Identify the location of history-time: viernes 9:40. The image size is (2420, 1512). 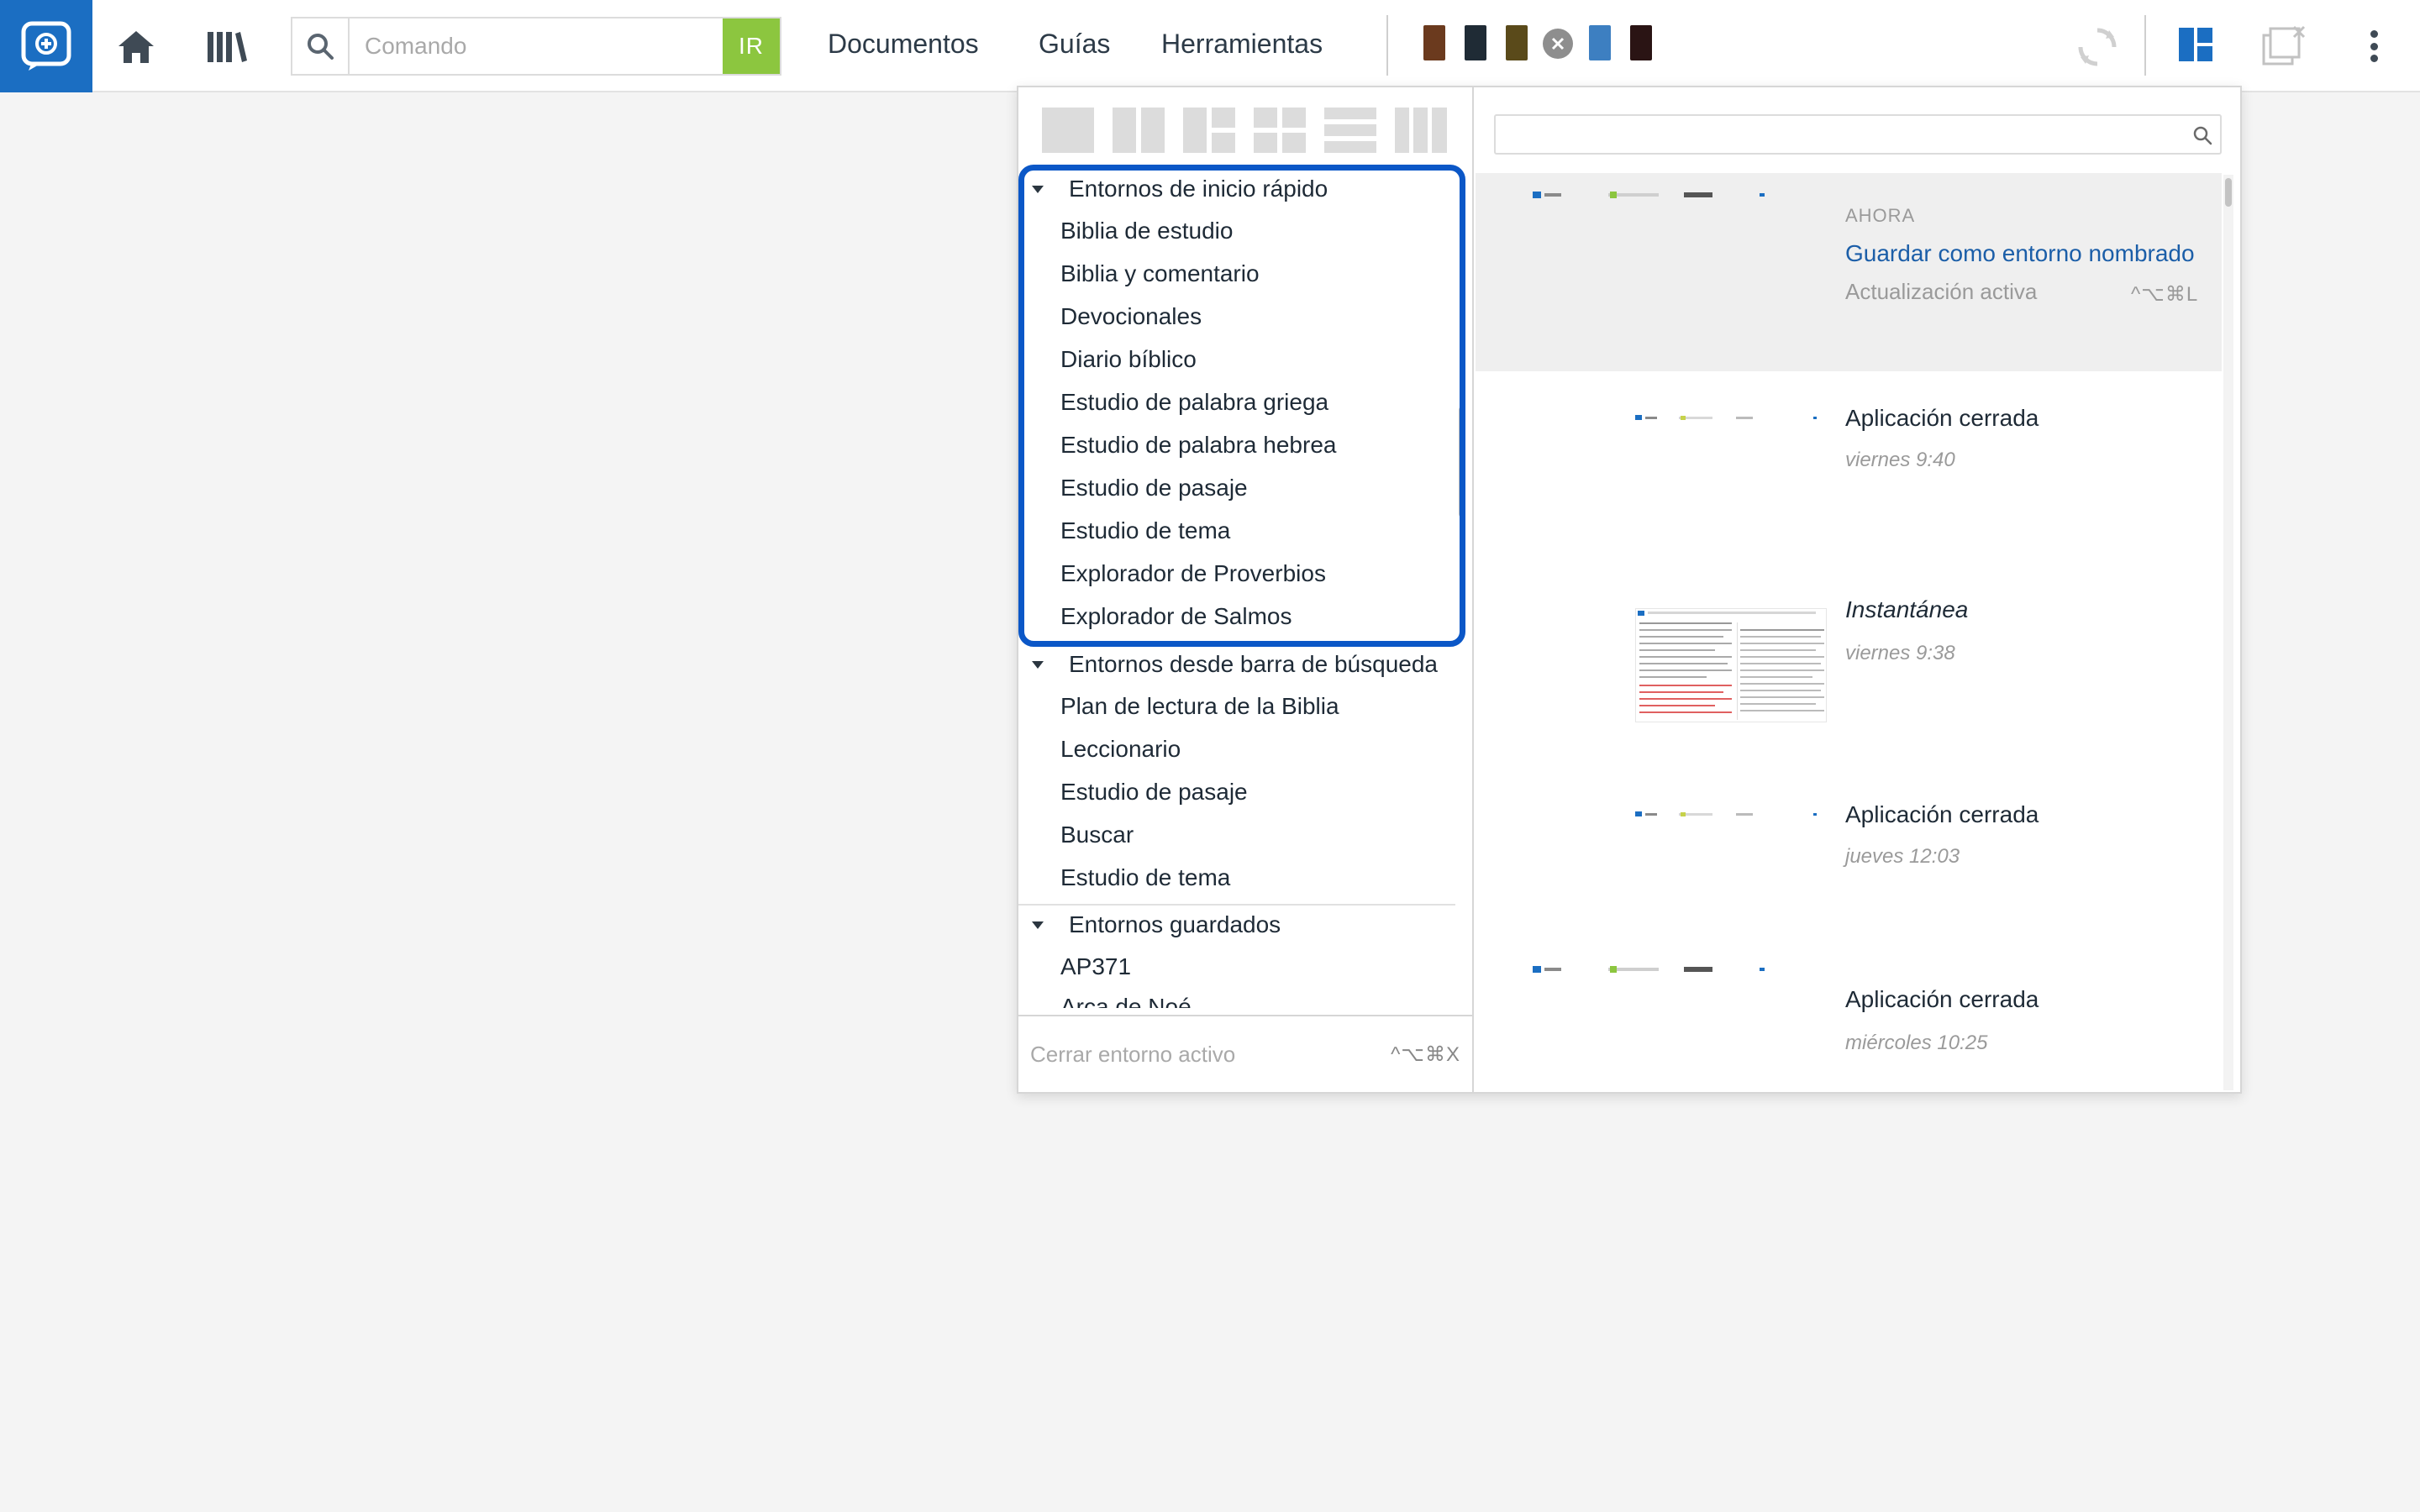
(1900, 460).